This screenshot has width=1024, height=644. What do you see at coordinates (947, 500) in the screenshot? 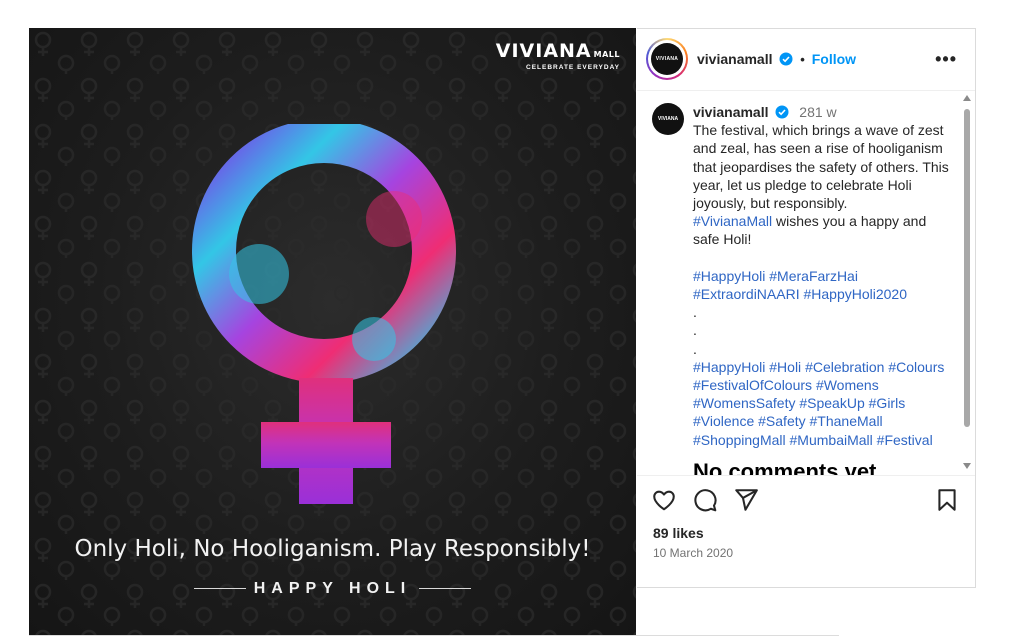
I see `bookmark-icon` at bounding box center [947, 500].